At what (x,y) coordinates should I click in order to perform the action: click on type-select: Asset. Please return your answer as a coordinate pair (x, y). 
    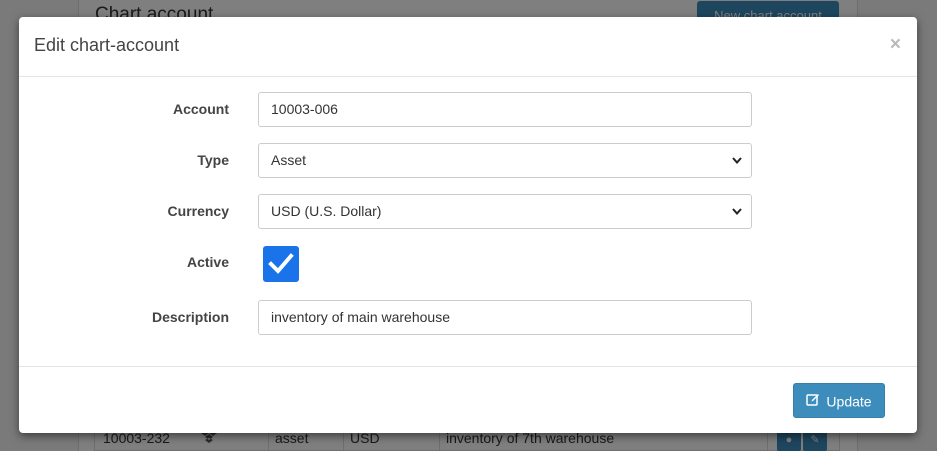
    Looking at the image, I should click on (505, 160).